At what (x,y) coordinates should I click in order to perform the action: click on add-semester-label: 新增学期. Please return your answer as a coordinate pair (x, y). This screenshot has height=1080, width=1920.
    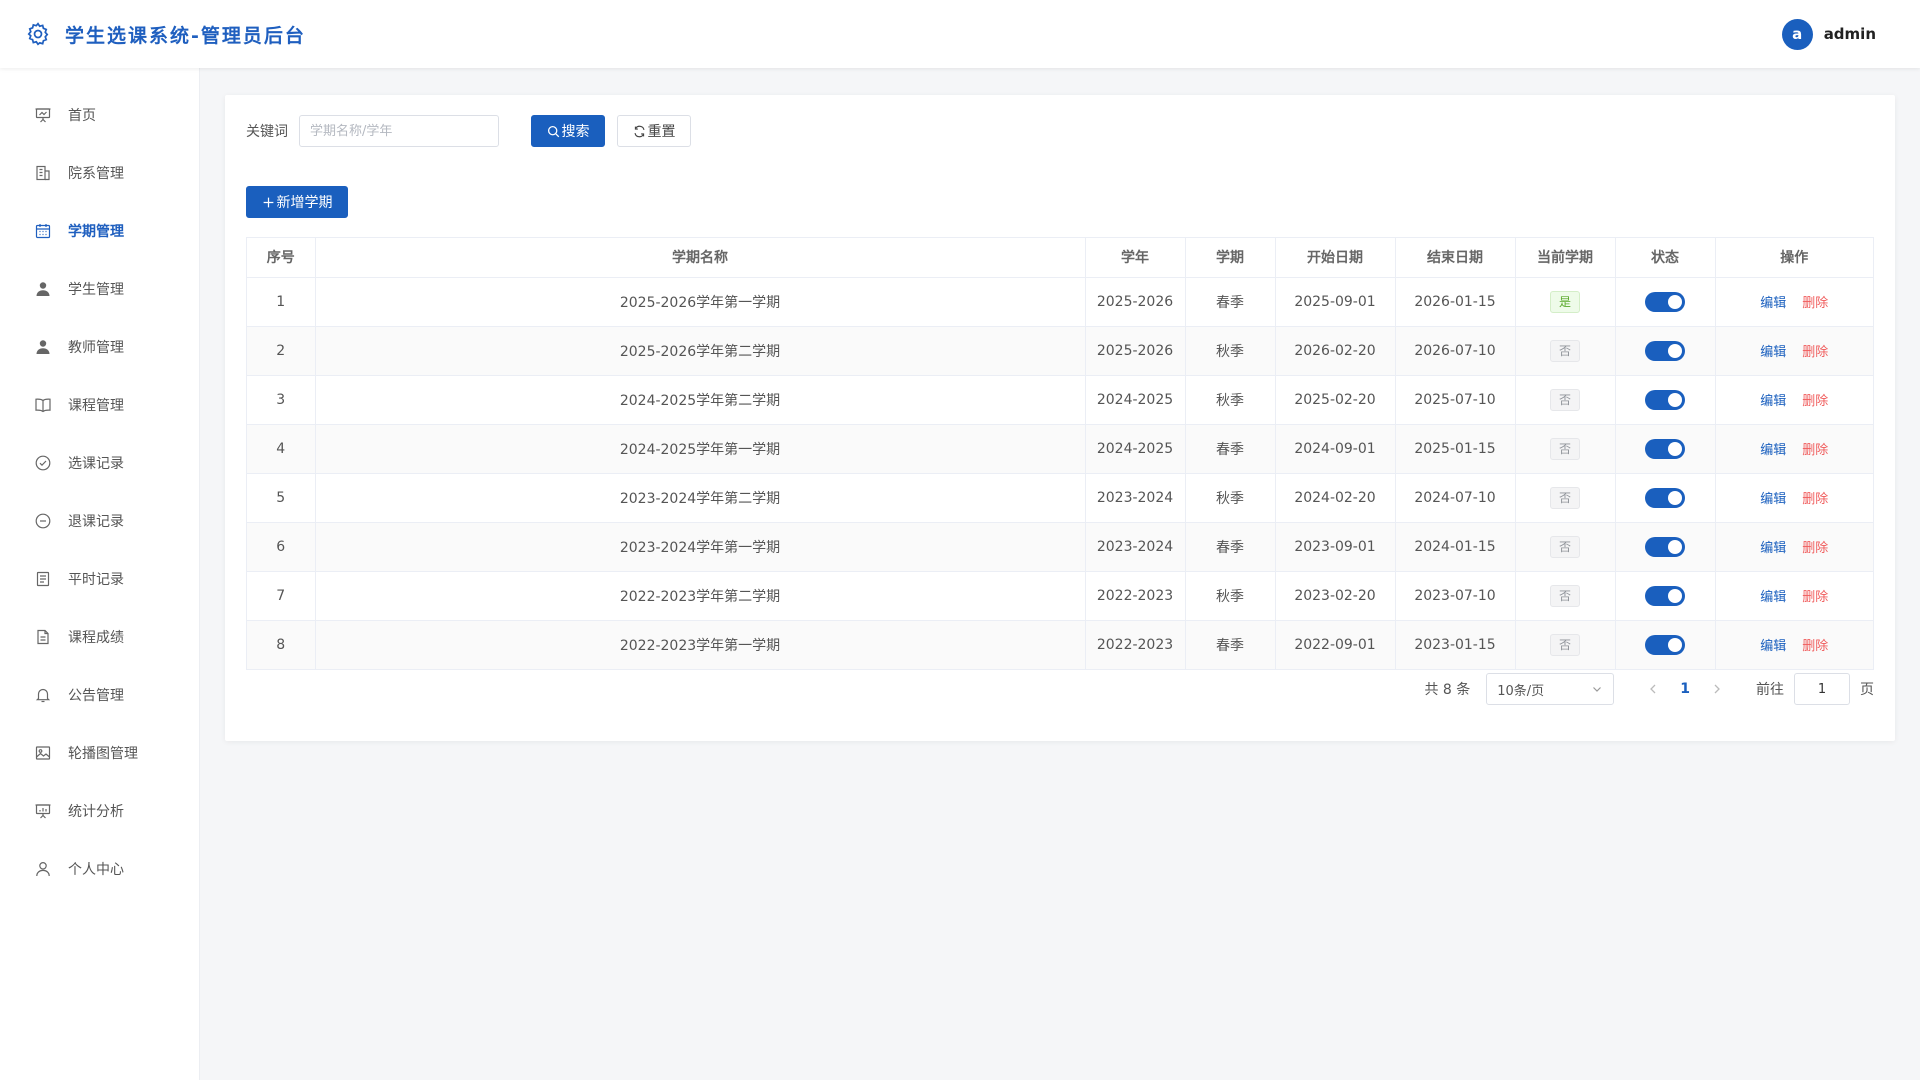
    Looking at the image, I should click on (304, 203).